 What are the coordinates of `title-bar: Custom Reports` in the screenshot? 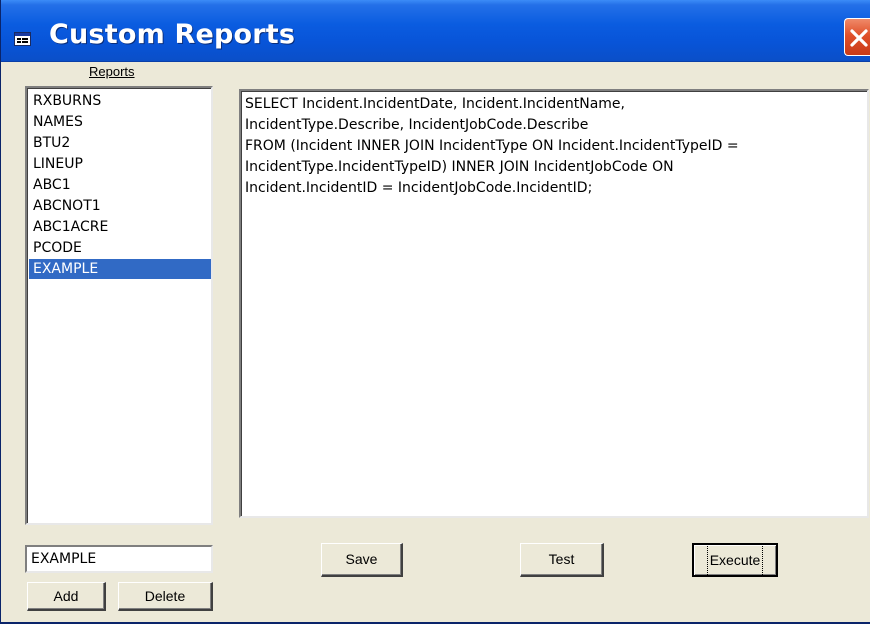 It's located at (435, 31).